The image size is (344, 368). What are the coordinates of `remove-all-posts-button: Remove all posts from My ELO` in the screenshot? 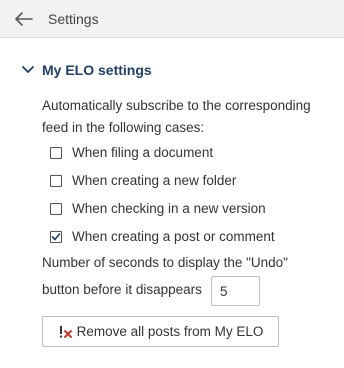 It's located at (160, 331).